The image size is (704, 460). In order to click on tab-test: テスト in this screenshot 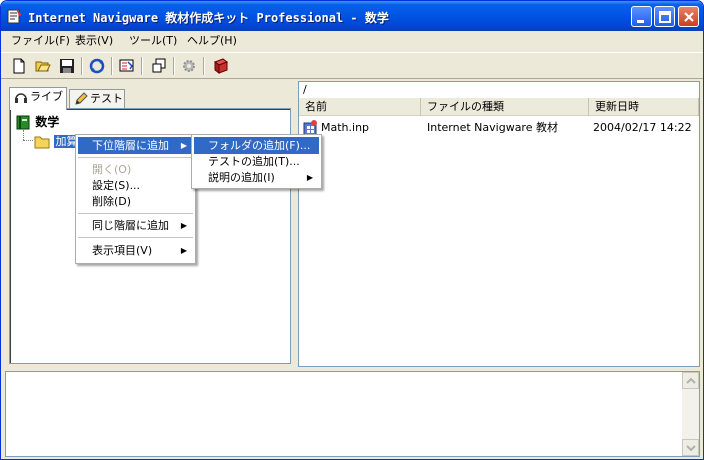, I will do `click(97, 99)`.